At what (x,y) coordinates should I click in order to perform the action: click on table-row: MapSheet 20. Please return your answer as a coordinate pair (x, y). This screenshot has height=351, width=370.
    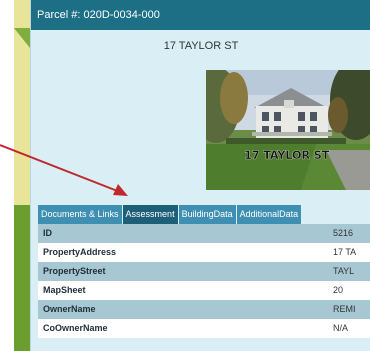
    Looking at the image, I should click on (204, 290).